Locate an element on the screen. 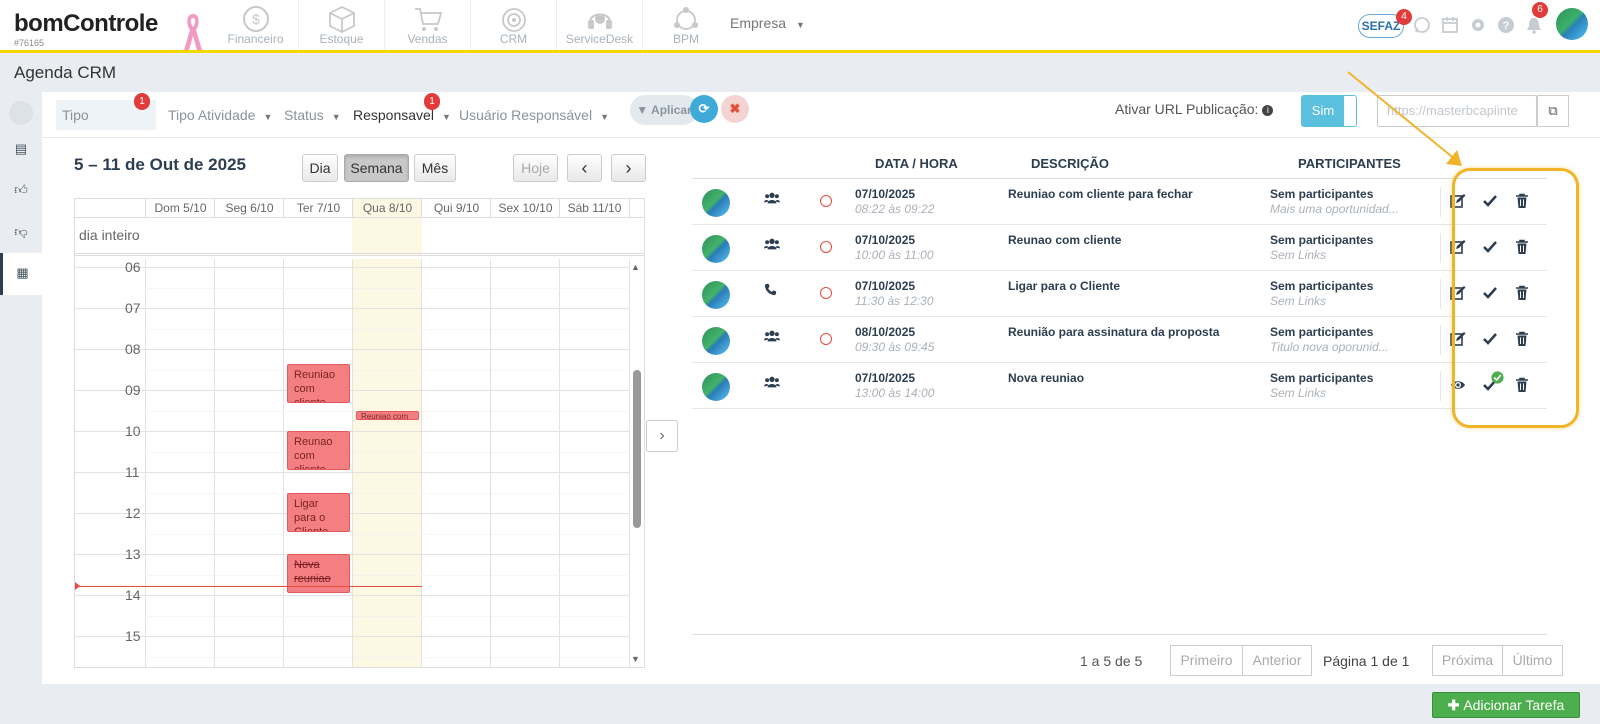  filter-label: Responsavel is located at coordinates (393, 115).